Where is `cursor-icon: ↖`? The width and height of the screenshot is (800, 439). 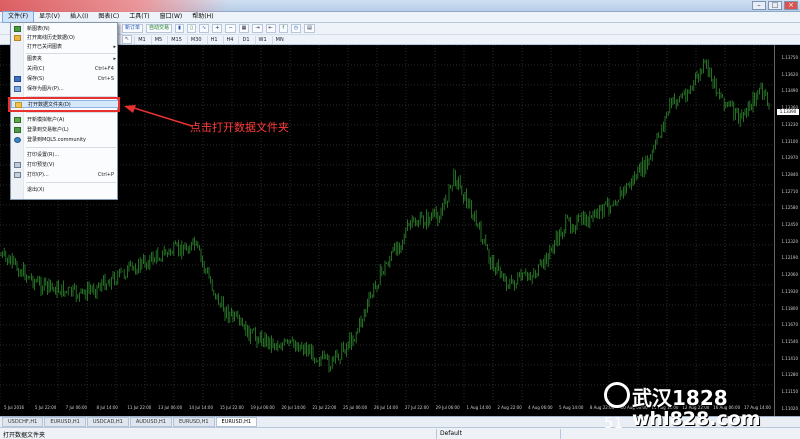 cursor-icon: ↖ is located at coordinates (127, 39).